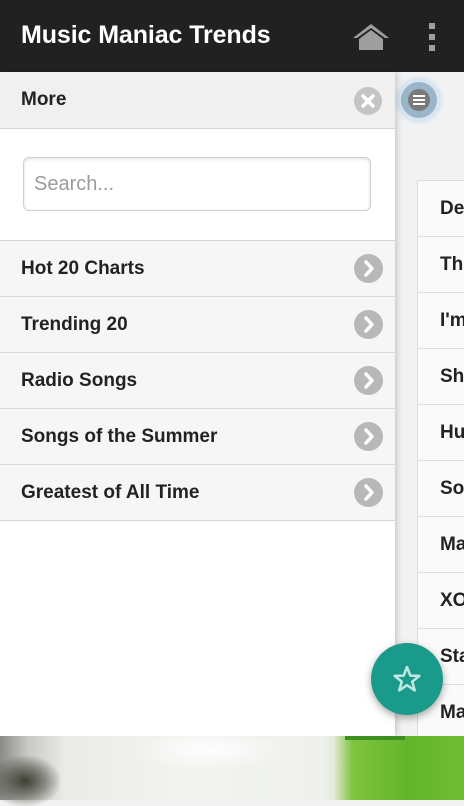 The width and height of the screenshot is (464, 806). I want to click on drawer-title: More, so click(44, 99).